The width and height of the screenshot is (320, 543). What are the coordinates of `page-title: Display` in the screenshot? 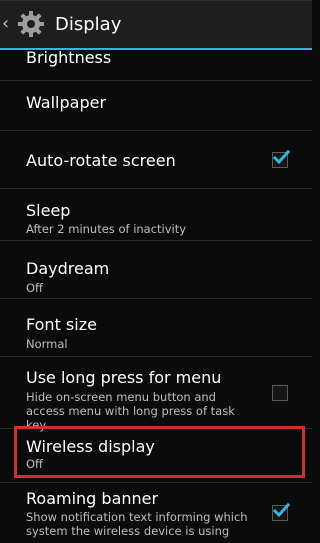 It's located at (88, 24).